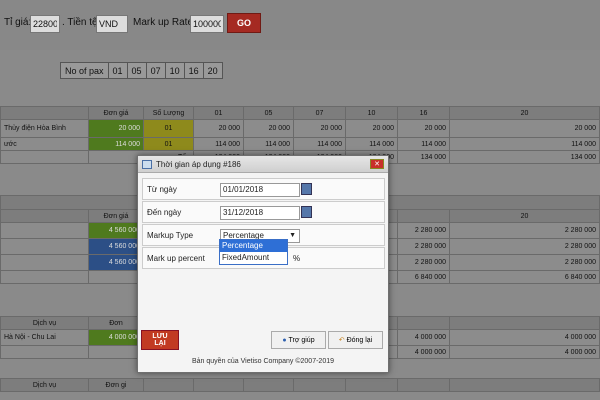  I want to click on close-button: ↶ Đóng lại, so click(355, 340).